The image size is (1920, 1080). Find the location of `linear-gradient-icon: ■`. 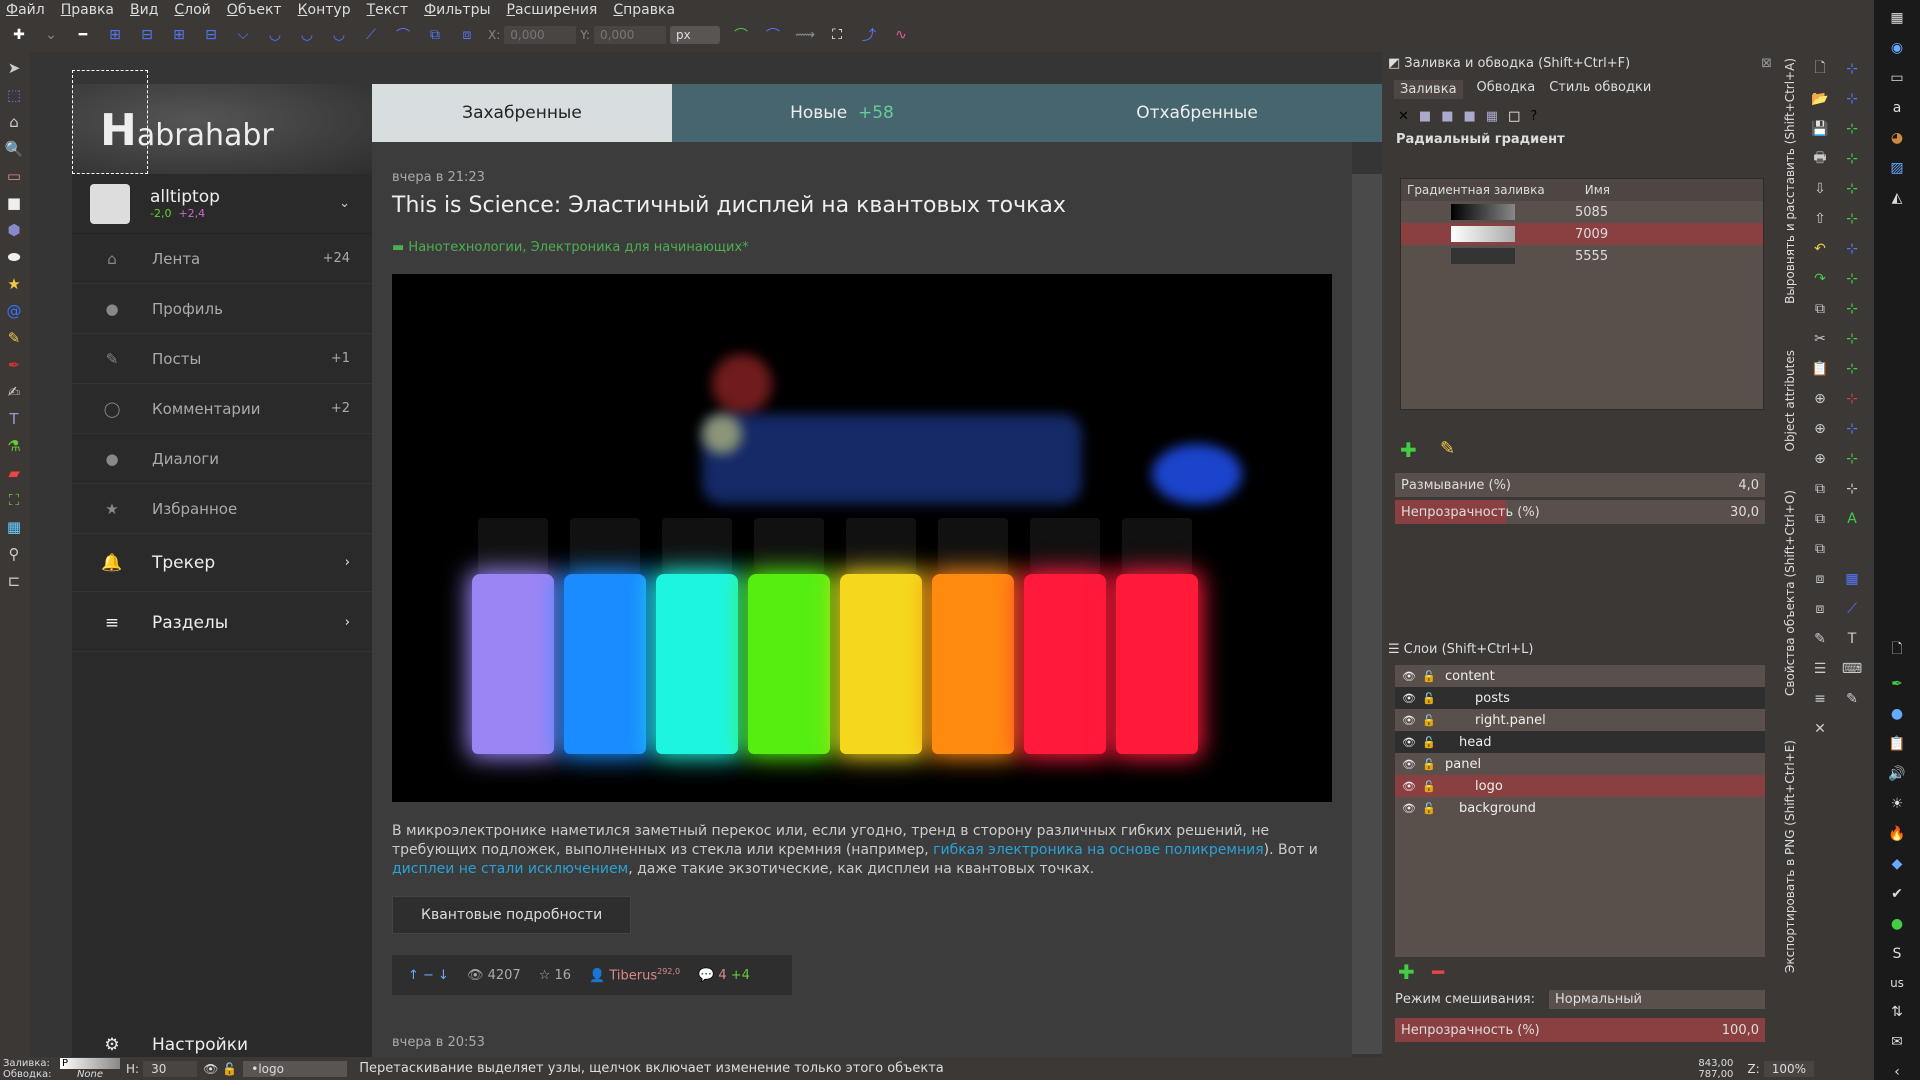

linear-gradient-icon: ■ is located at coordinates (1447, 116).